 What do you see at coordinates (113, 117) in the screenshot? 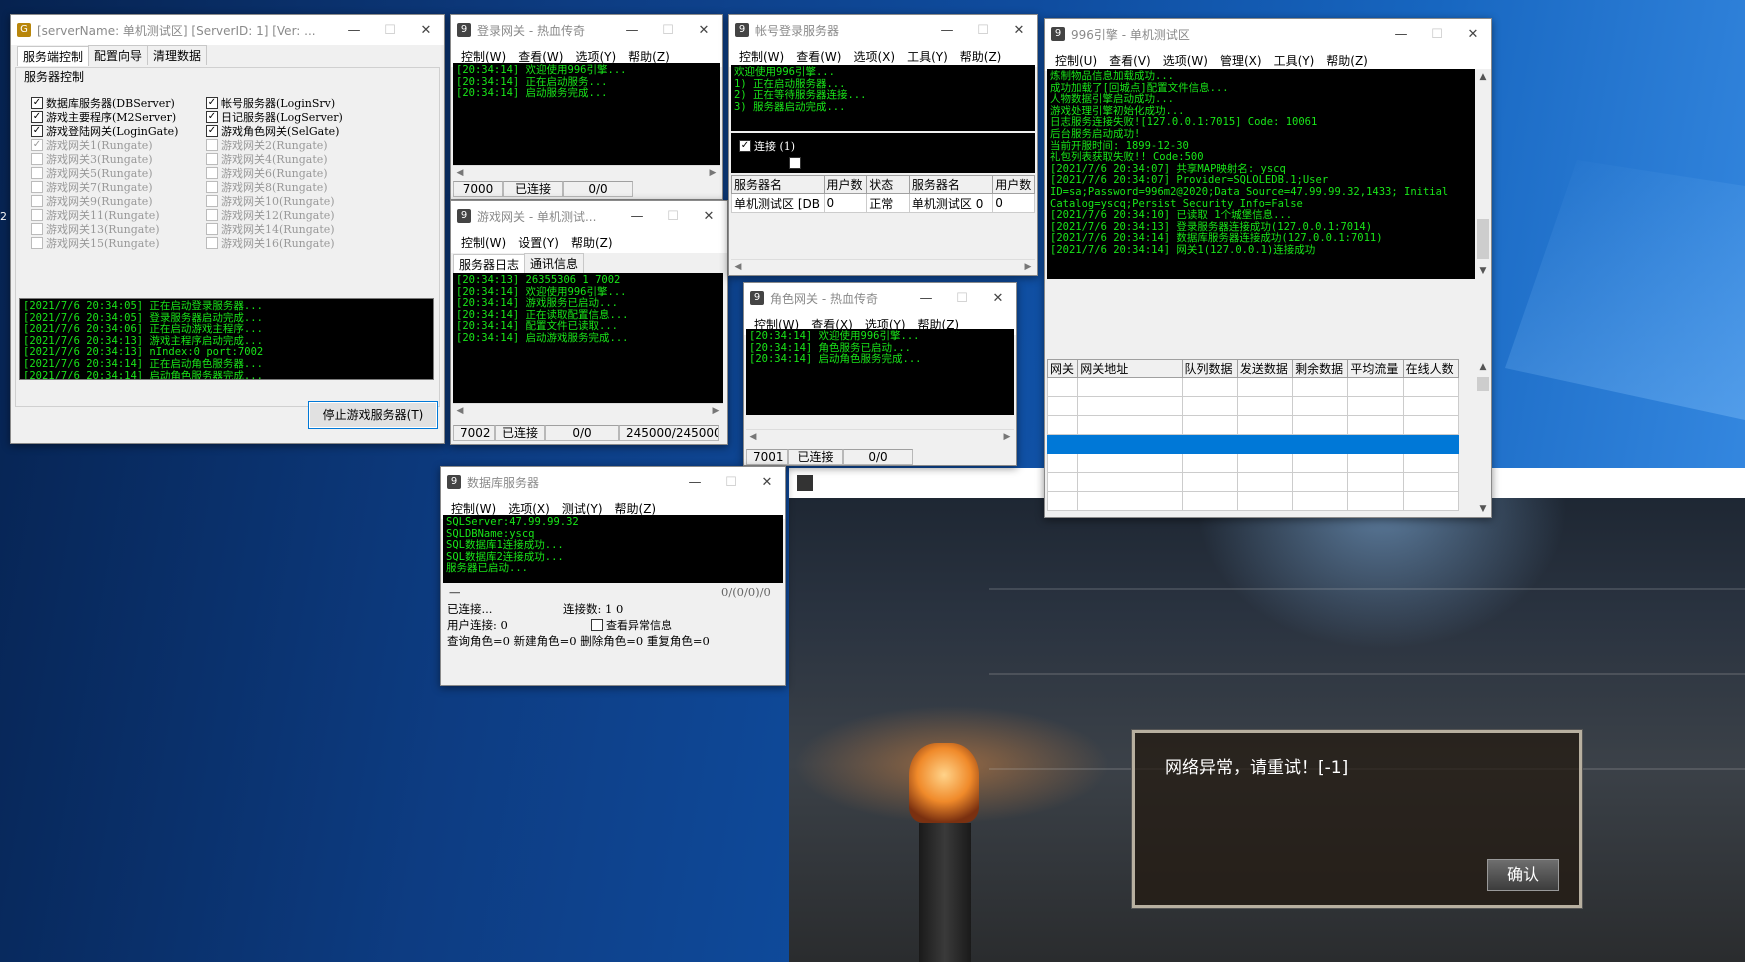
I see `server-checkbox: ✓ 游戏主要程序(M2Server)` at bounding box center [113, 117].